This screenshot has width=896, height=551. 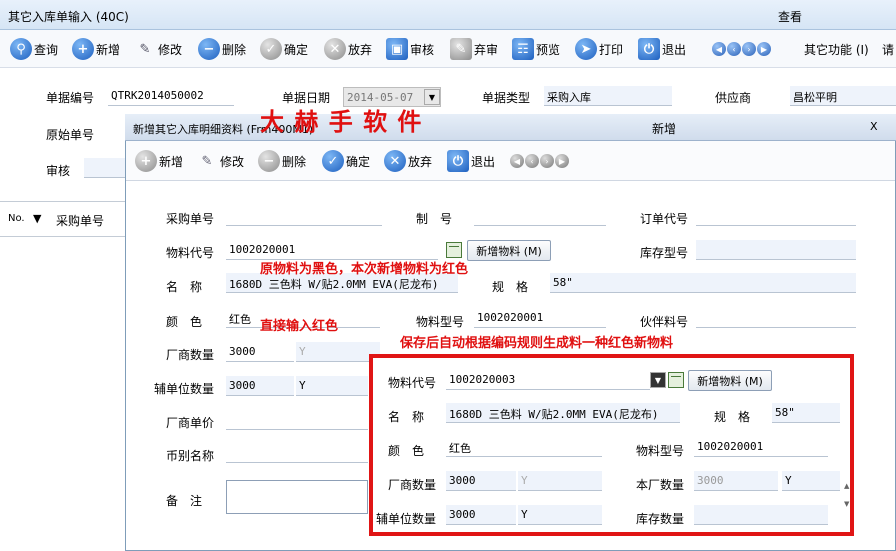 I want to click on doc-type-field: 采购入库, so click(x=608, y=96).